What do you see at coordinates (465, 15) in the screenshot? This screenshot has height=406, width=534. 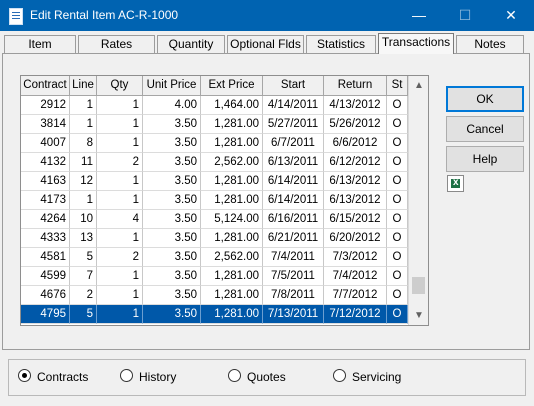 I see `maximize-button: ☐` at bounding box center [465, 15].